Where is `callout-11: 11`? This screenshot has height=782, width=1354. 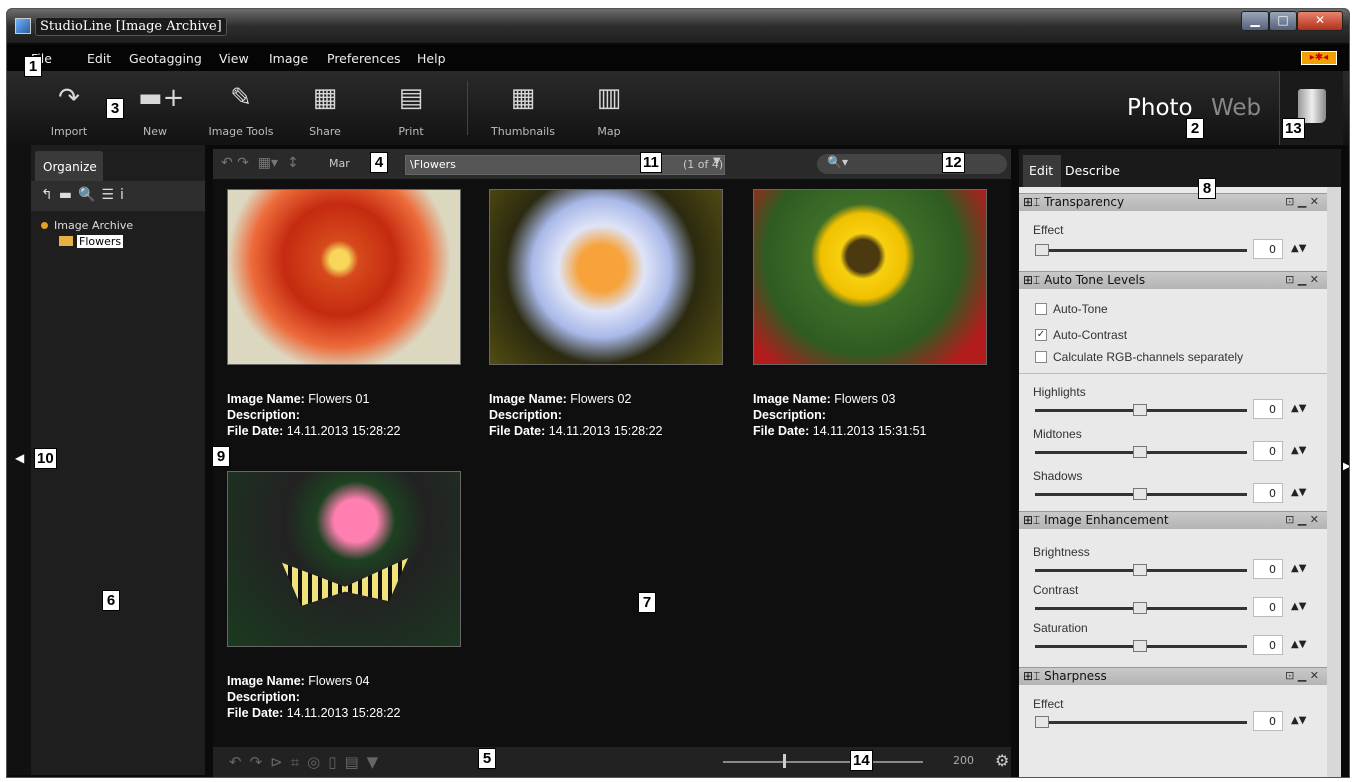 callout-11: 11 is located at coordinates (651, 162).